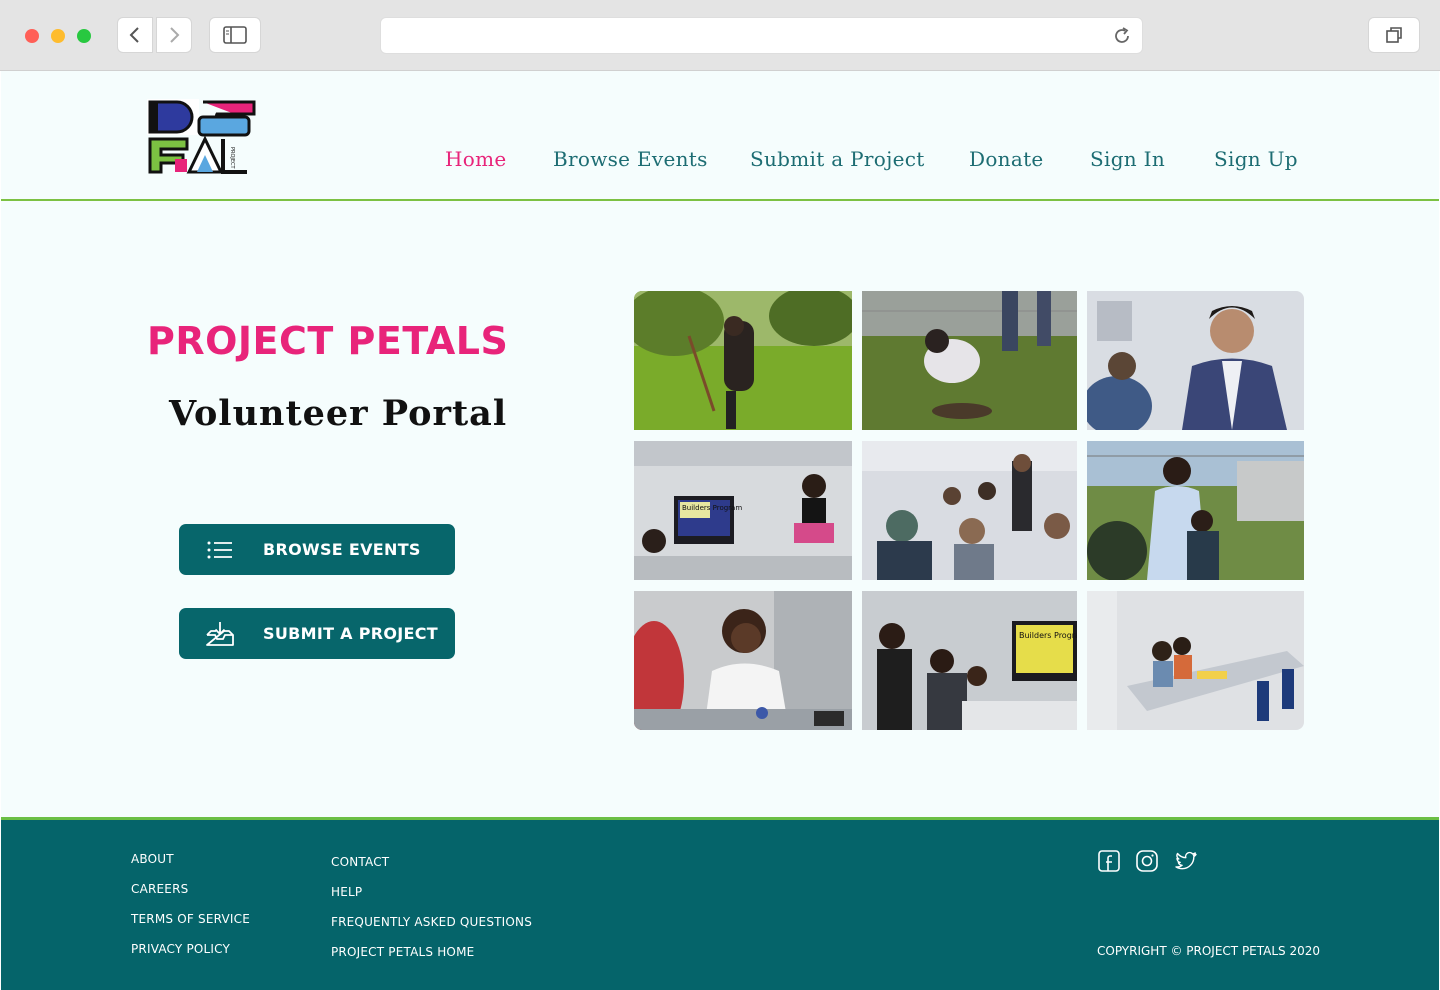  I want to click on sidebar-toggle-button, so click(235, 35).